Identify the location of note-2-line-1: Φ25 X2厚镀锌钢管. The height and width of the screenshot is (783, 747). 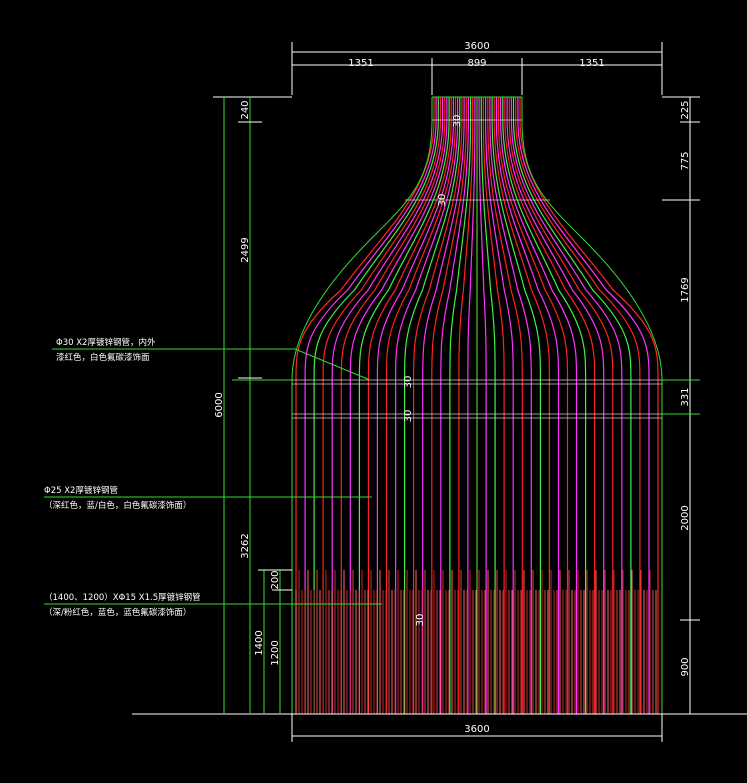
(81, 490).